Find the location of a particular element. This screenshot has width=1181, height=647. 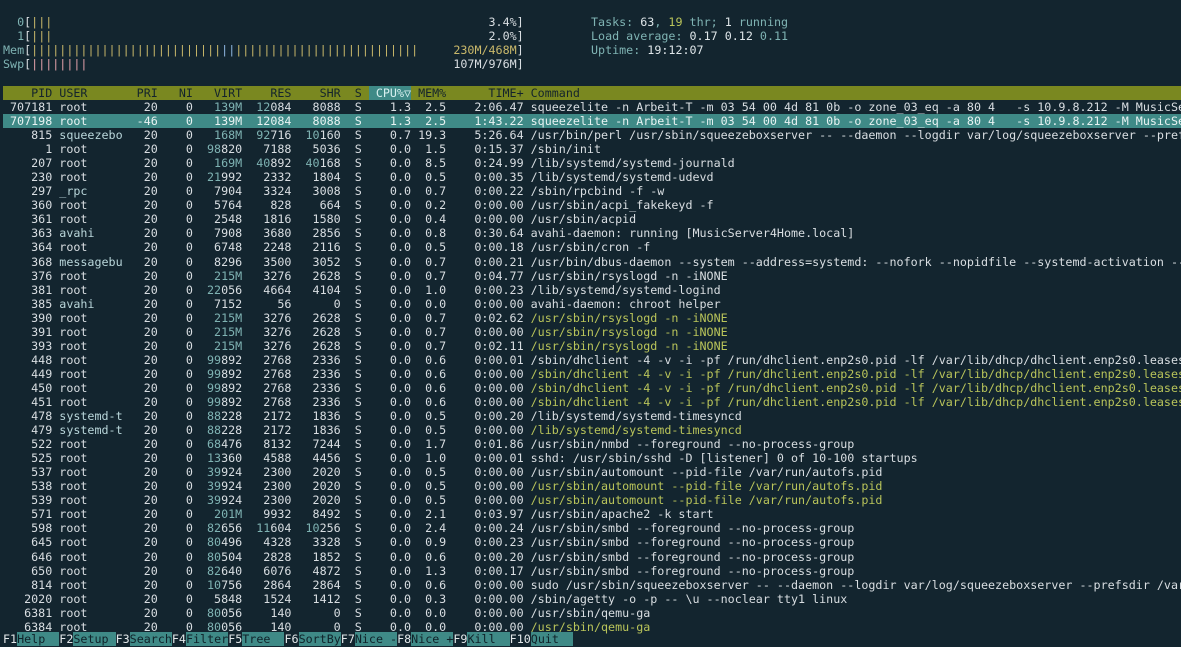

fkey-quit-button: Quit is located at coordinates (552, 639).